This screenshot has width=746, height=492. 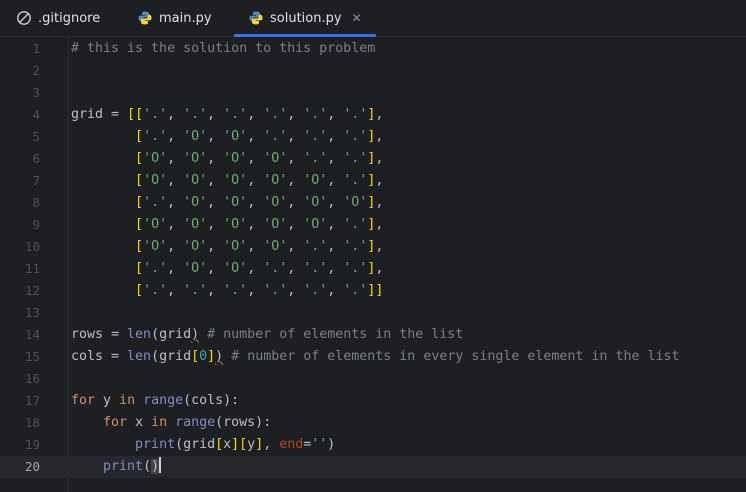 I want to click on line-number: 12, so click(x=32, y=290).